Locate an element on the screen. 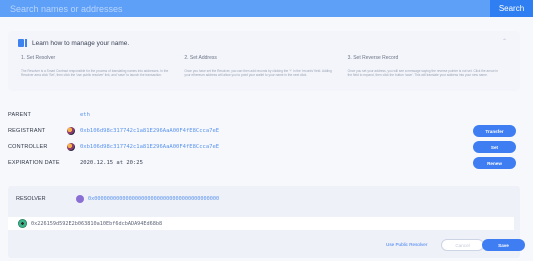  controller-avatar is located at coordinates (71, 147).